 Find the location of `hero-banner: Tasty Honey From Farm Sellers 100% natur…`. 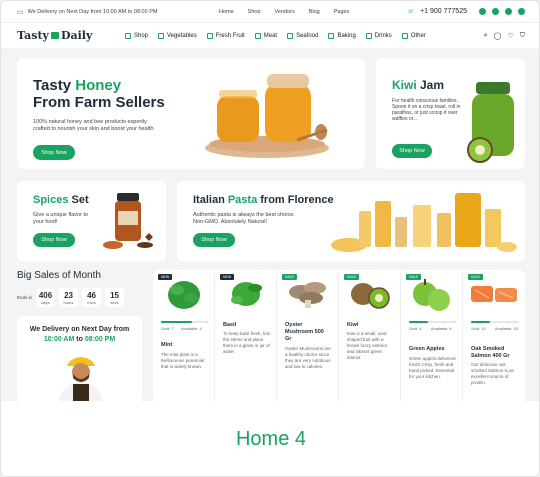

hero-banner: Tasty Honey From Farm Sellers 100% natur… is located at coordinates (191, 113).